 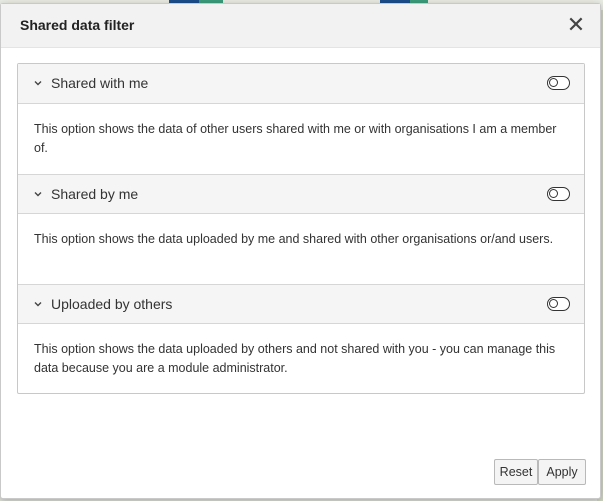 What do you see at coordinates (100, 83) in the screenshot?
I see `panel-label: Shared with me` at bounding box center [100, 83].